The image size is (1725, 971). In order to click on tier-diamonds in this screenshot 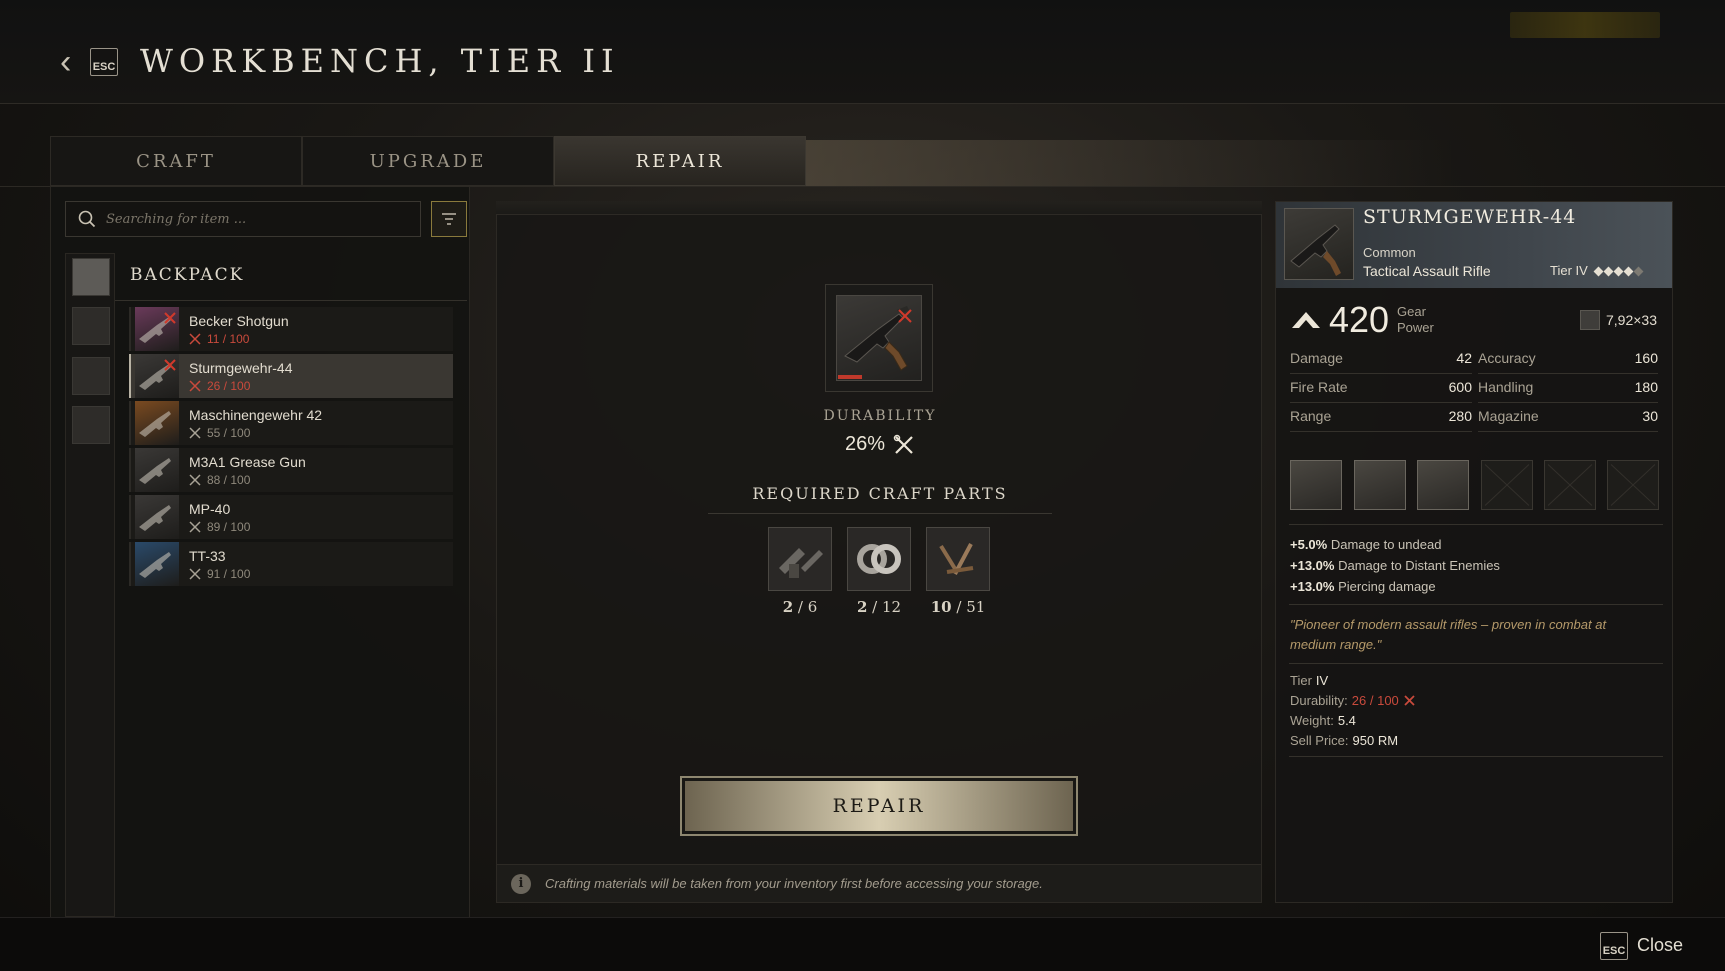, I will do `click(1618, 270)`.